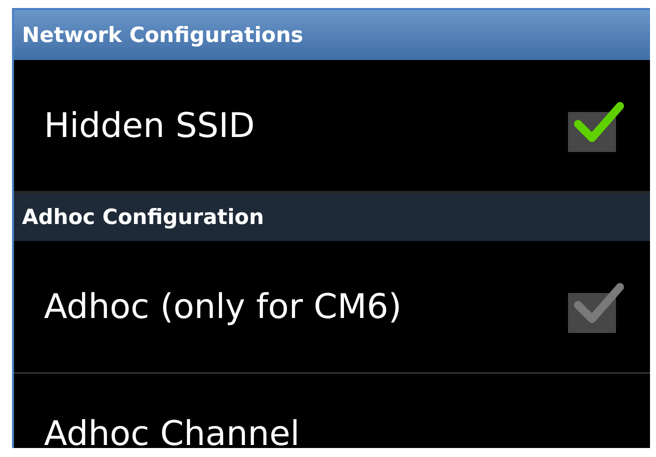 The image size is (656, 457). Describe the element at coordinates (223, 306) in the screenshot. I see `setting-label: Adhoc (only for CM6)` at that location.